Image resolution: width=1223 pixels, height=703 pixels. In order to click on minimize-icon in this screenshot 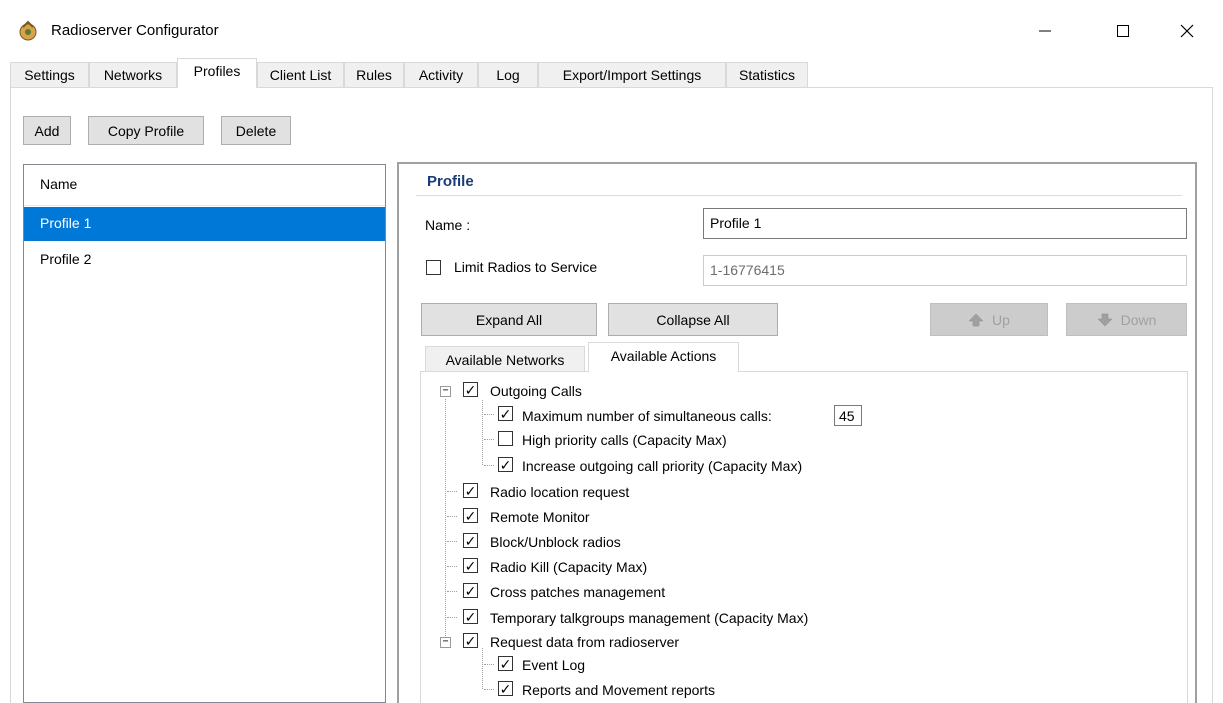, I will do `click(1045, 31)`.